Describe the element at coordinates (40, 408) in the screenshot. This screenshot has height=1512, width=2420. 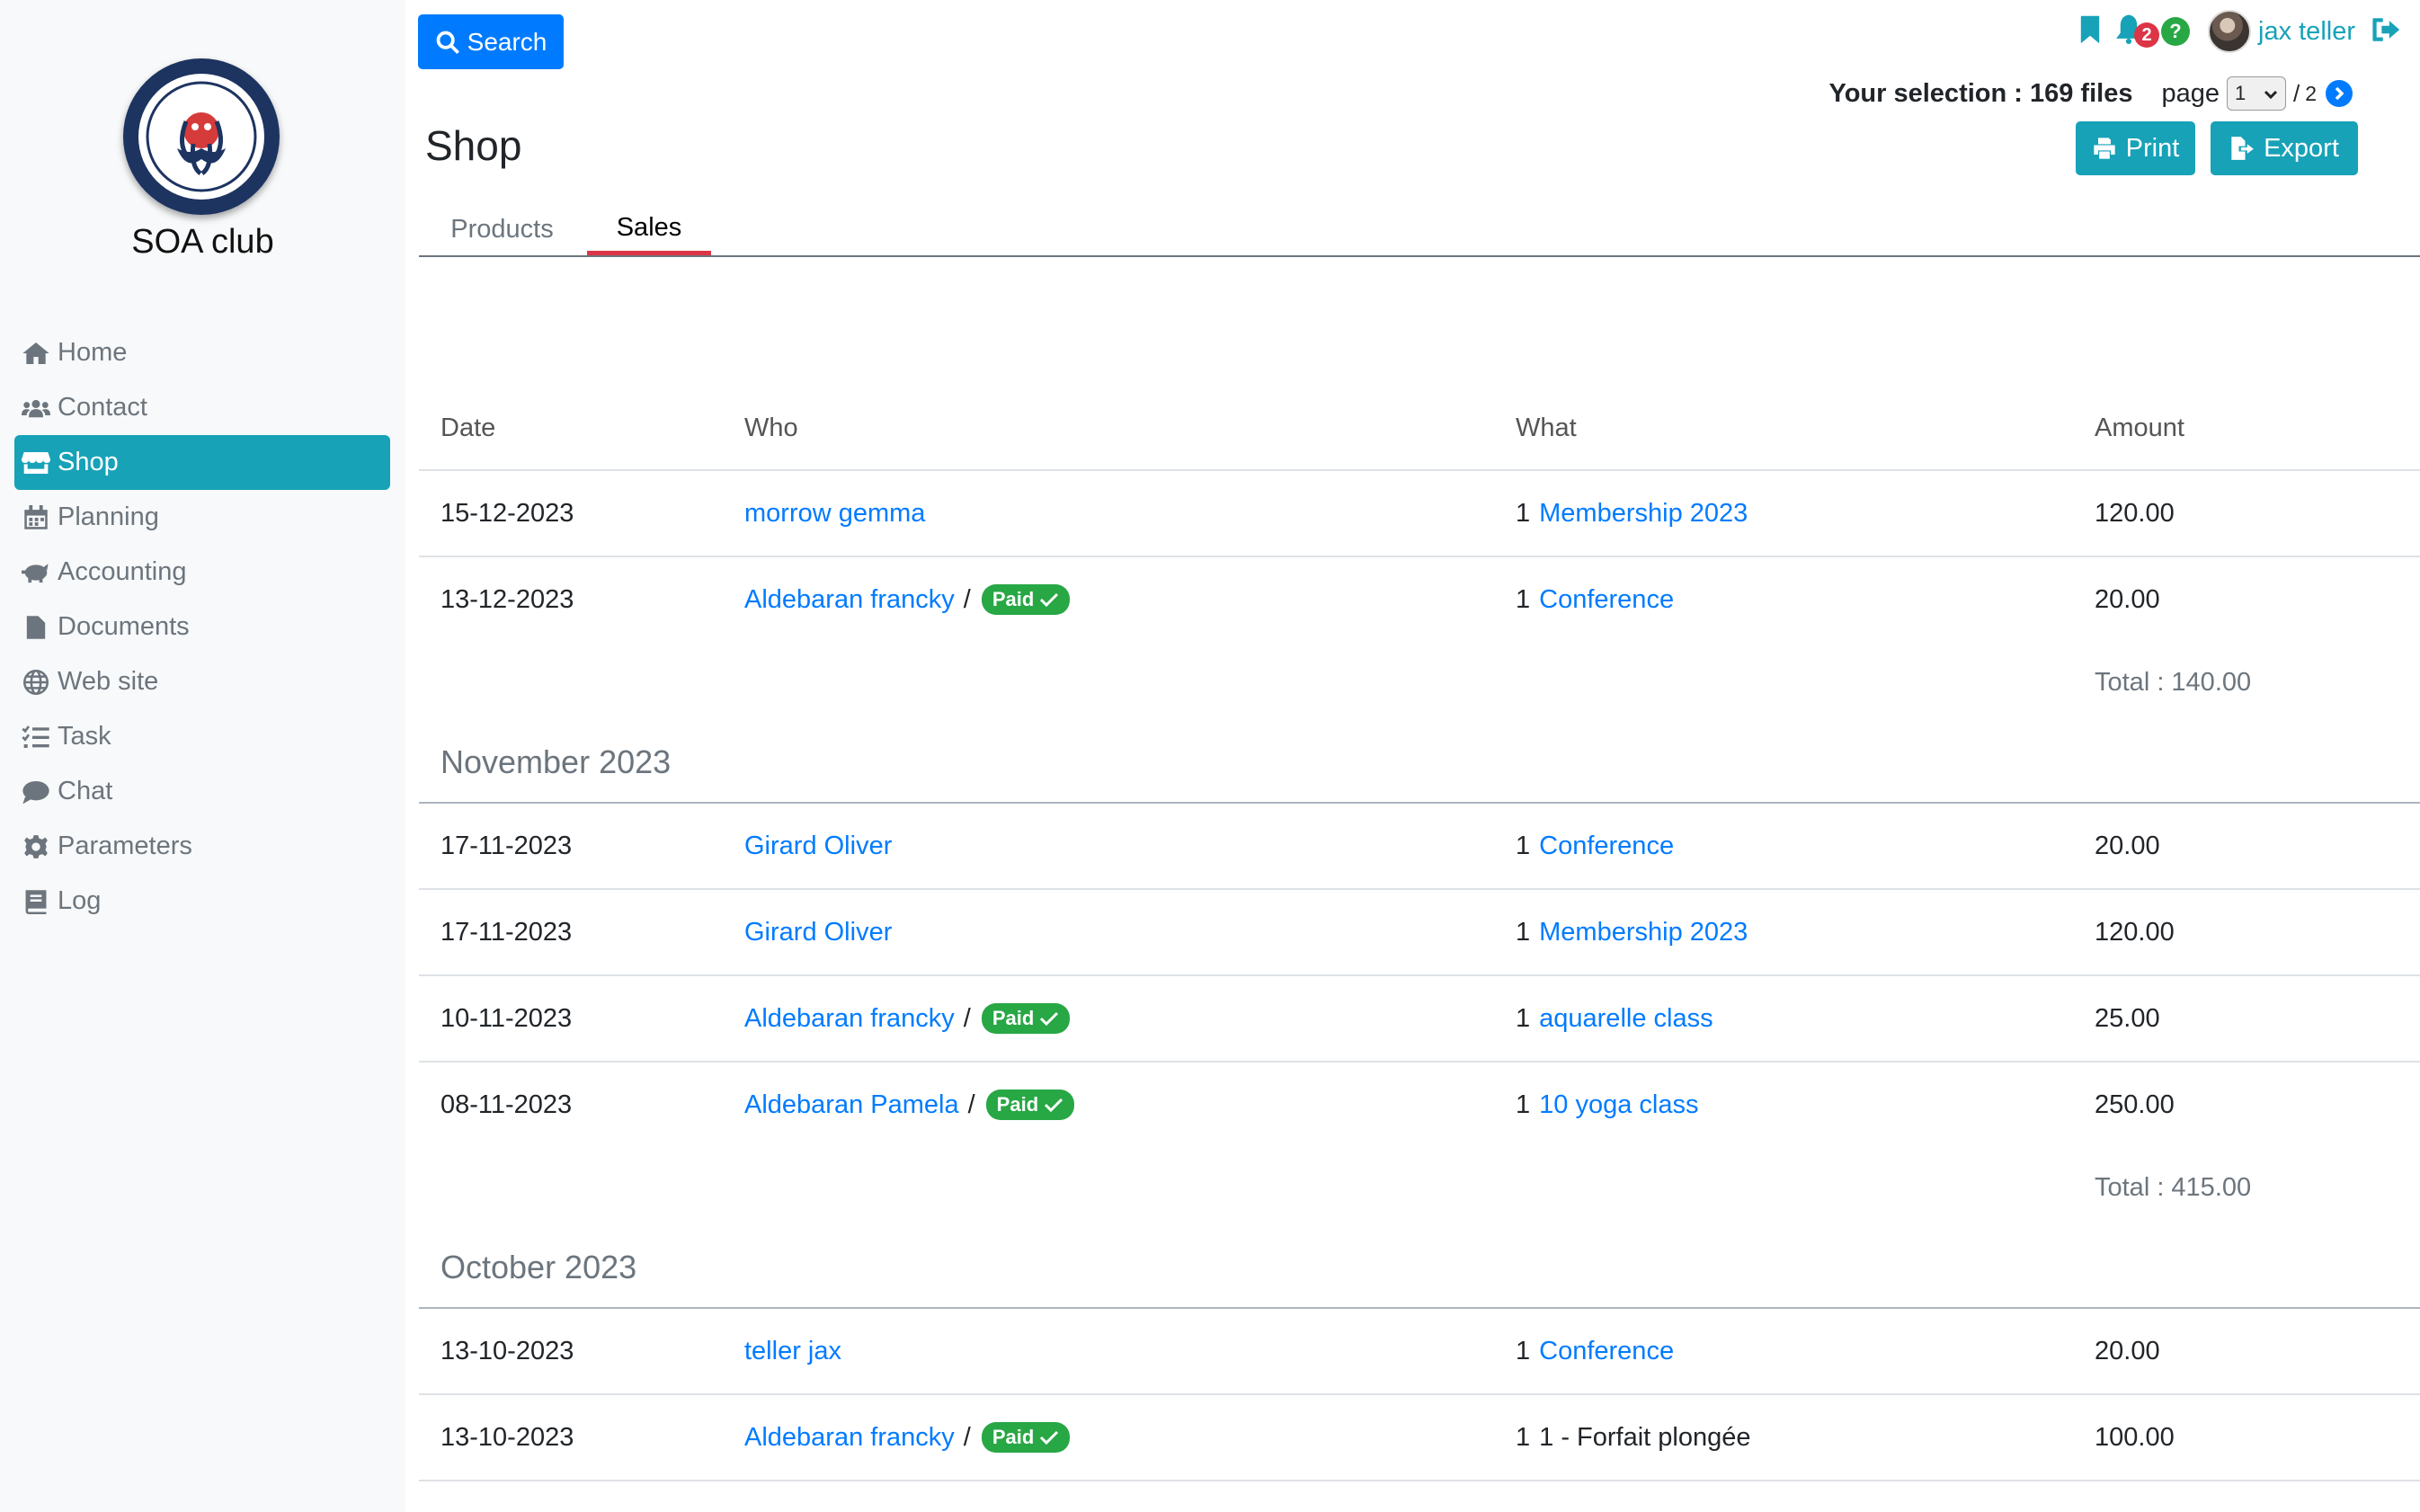
I see `users-icon` at that location.